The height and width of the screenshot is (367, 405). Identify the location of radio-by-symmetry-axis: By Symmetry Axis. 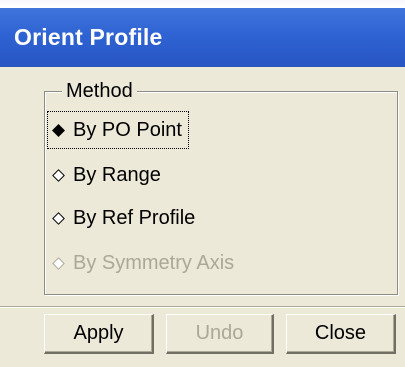
(141, 263).